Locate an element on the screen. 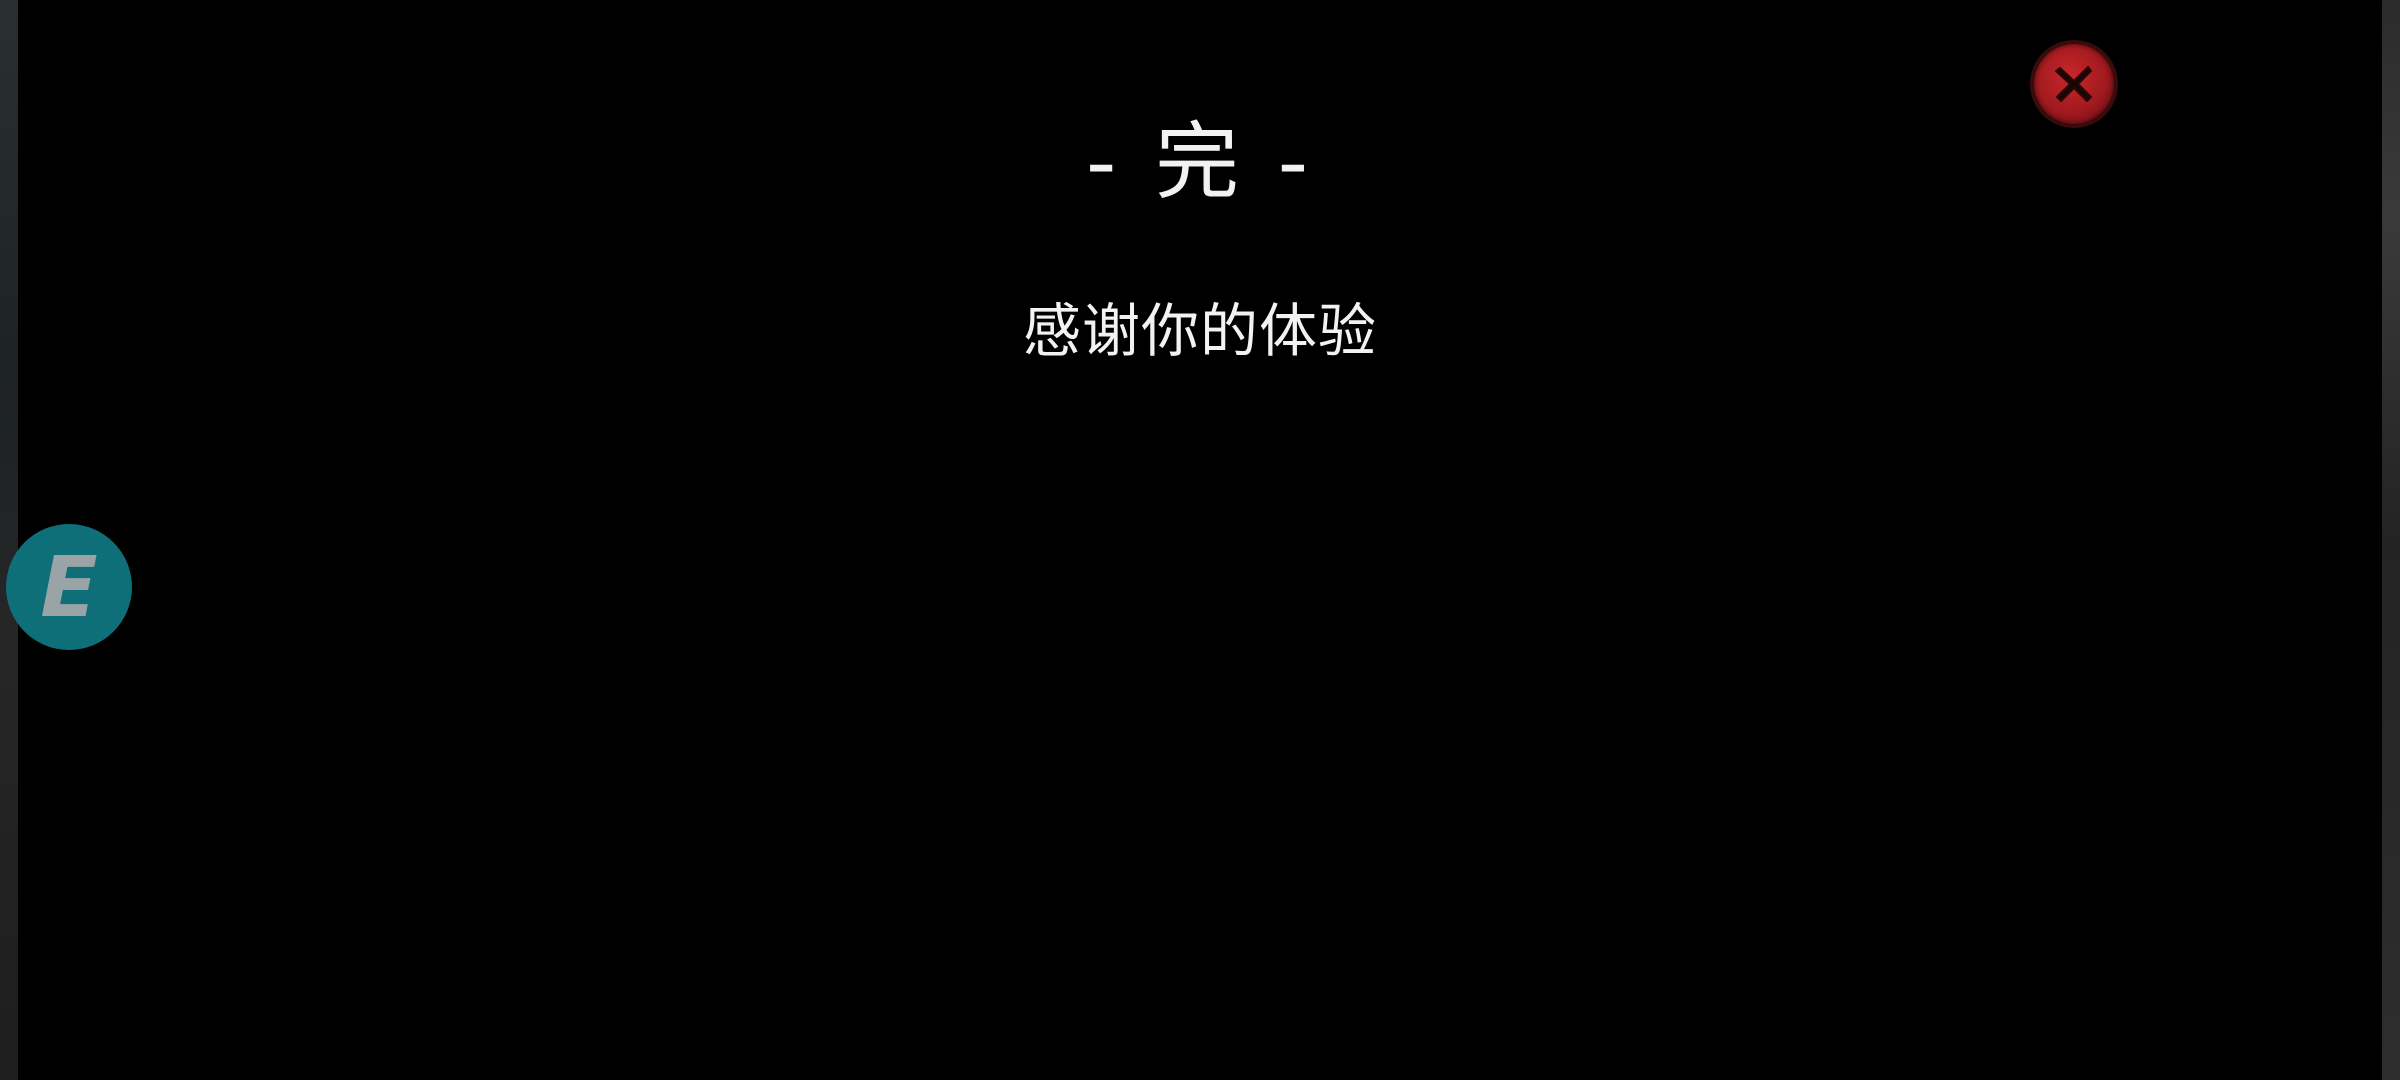  interact-e-button: E is located at coordinates (69, 587).